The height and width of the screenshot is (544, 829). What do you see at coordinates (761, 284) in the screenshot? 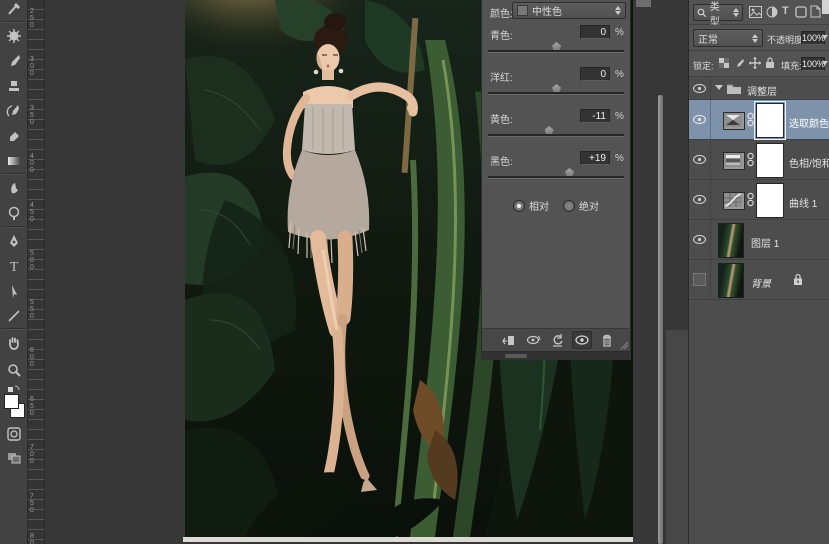
I see `layer-name: 背景` at bounding box center [761, 284].